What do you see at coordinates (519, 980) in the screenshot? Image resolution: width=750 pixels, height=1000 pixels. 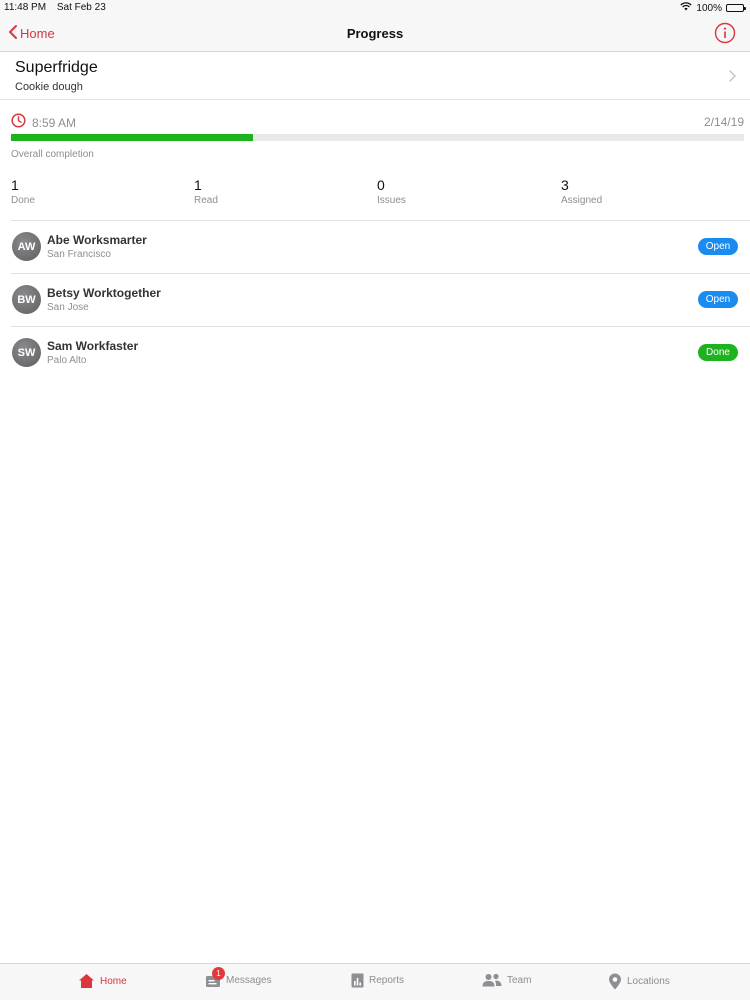 I see `tab-label: Team` at bounding box center [519, 980].